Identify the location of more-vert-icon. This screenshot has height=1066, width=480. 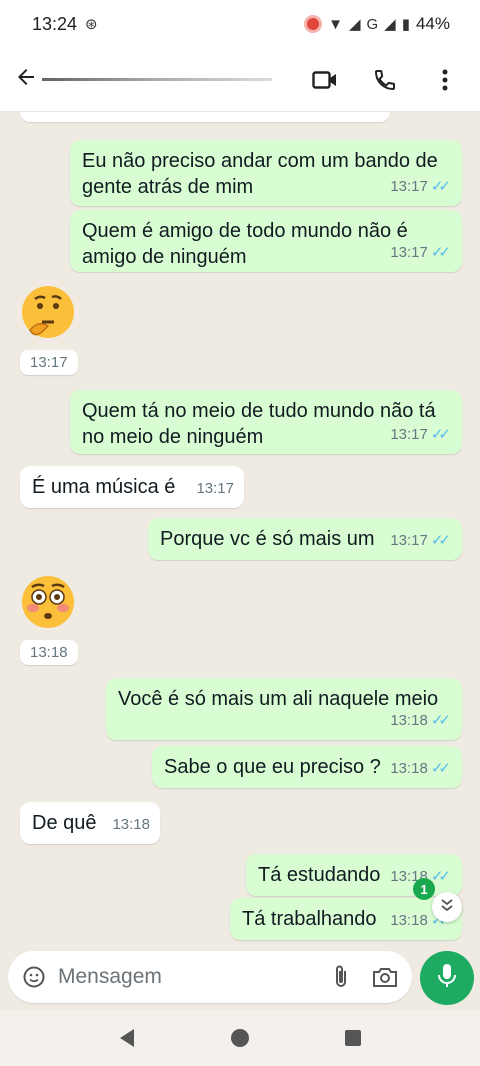
(445, 80).